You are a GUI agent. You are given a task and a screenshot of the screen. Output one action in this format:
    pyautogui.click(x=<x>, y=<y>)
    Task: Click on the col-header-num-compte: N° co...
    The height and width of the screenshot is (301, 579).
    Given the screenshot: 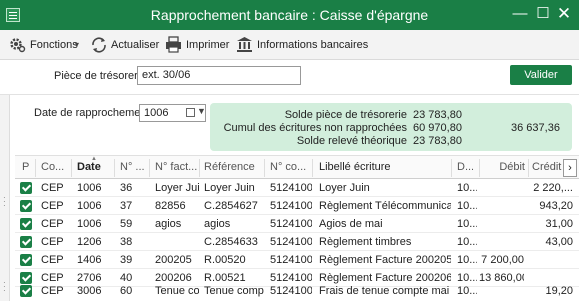 What is the action you would take?
    pyautogui.click(x=291, y=167)
    